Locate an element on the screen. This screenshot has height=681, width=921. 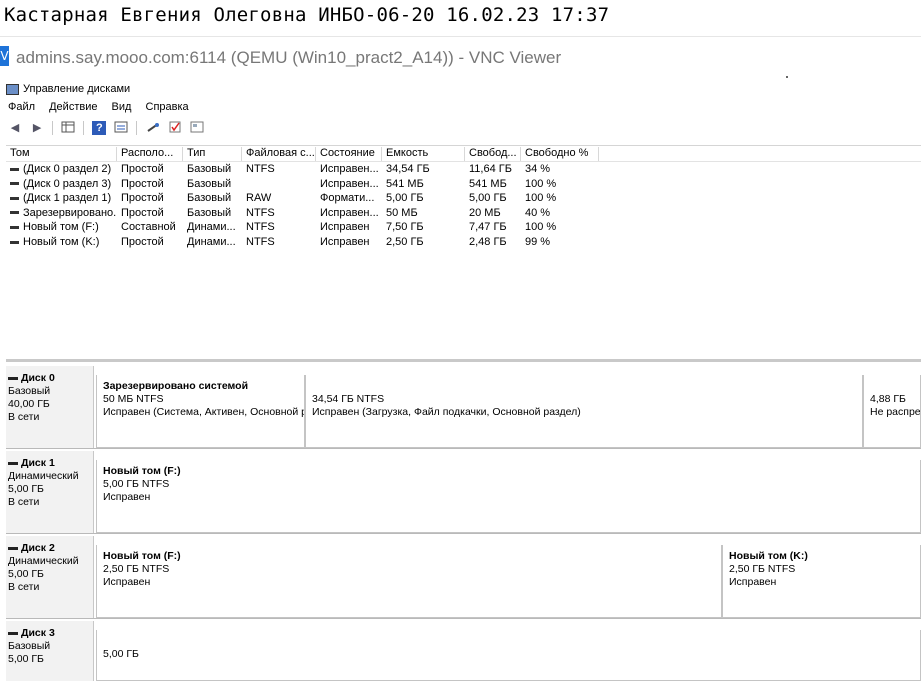
cell-volume: (Диск 0 раздел 2) is located at coordinates (67, 169).